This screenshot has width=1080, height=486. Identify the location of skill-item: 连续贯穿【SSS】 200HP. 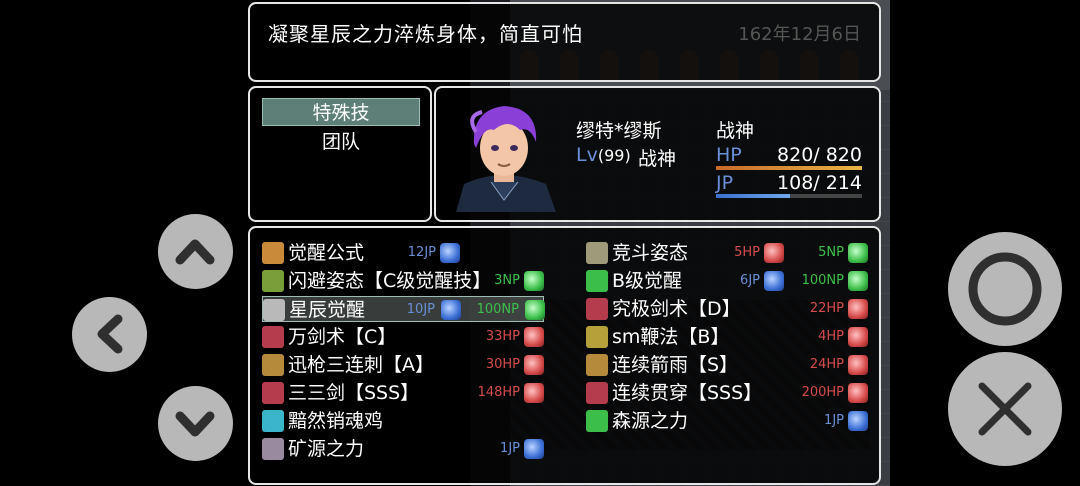
(727, 393).